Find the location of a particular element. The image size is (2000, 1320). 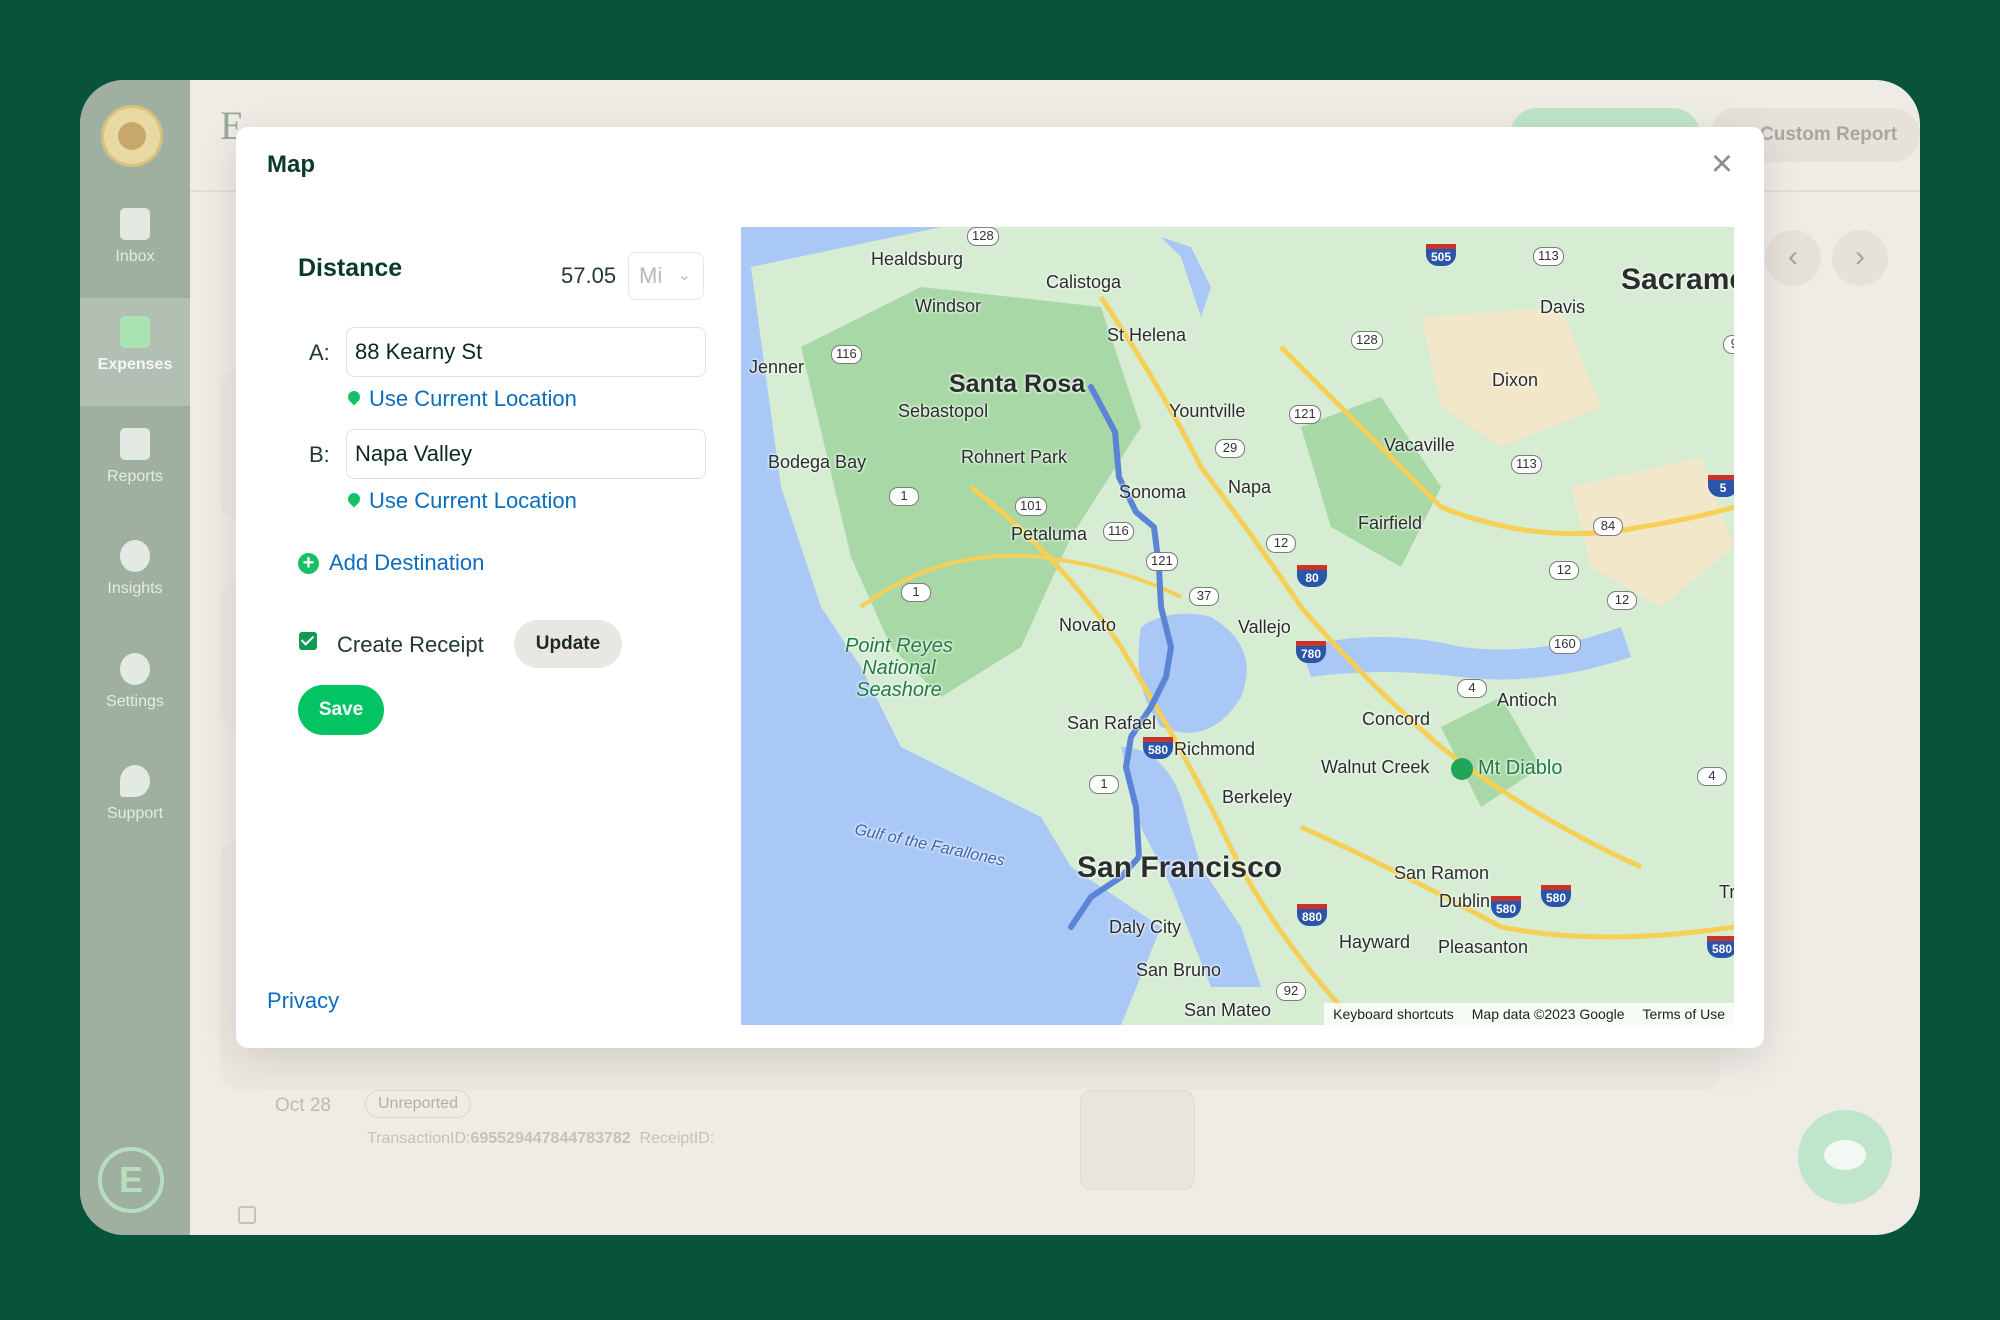

map-label-fairfield: Fairfield is located at coordinates (1390, 523).